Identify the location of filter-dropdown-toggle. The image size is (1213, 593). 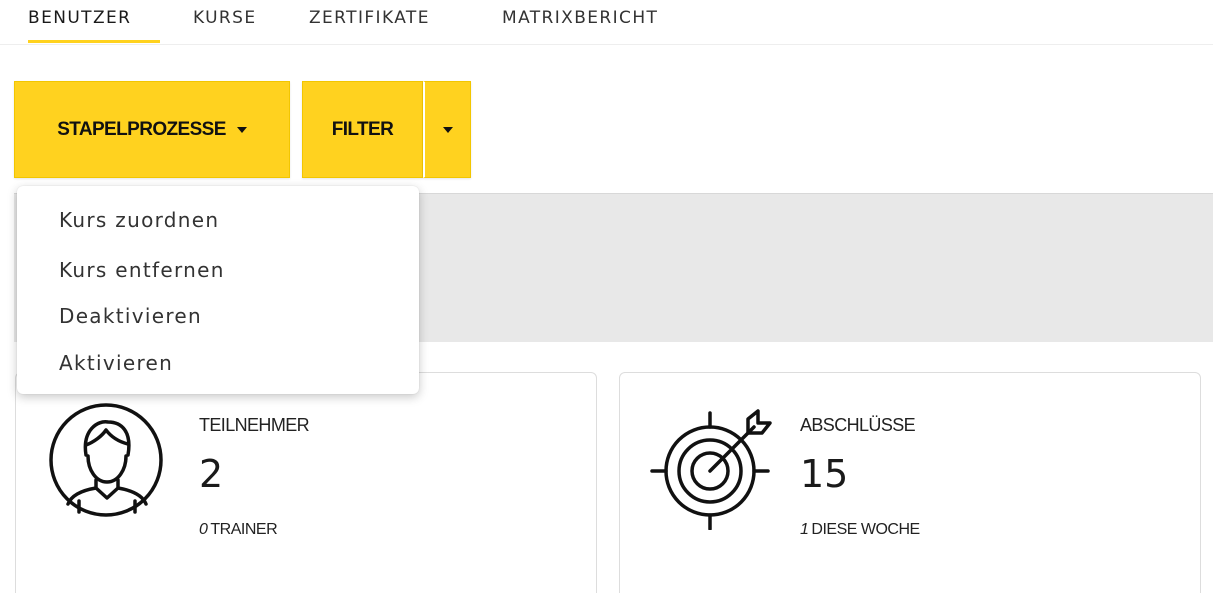
(447, 129).